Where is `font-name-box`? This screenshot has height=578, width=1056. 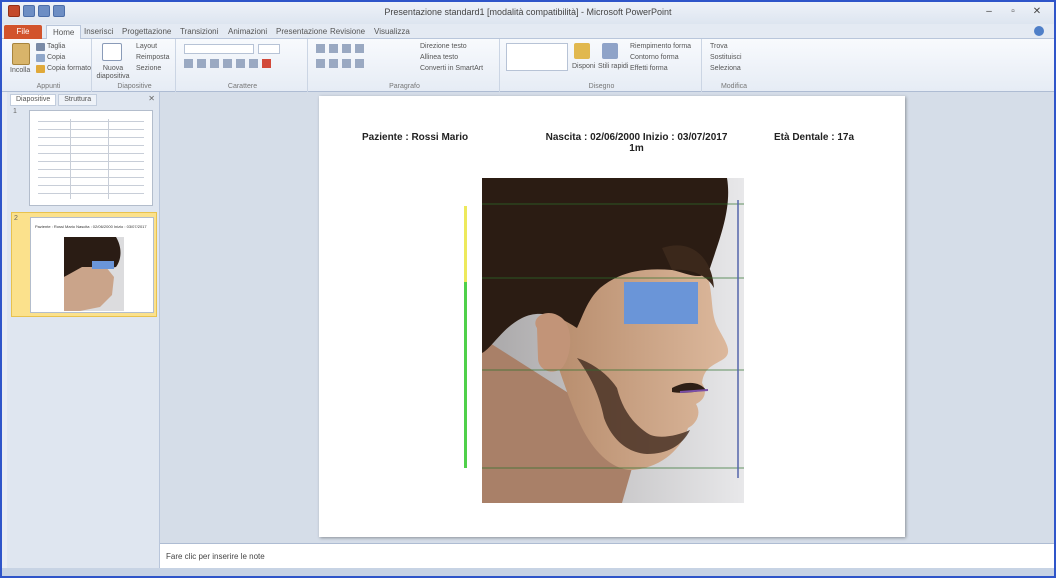
font-name-box is located at coordinates (219, 49).